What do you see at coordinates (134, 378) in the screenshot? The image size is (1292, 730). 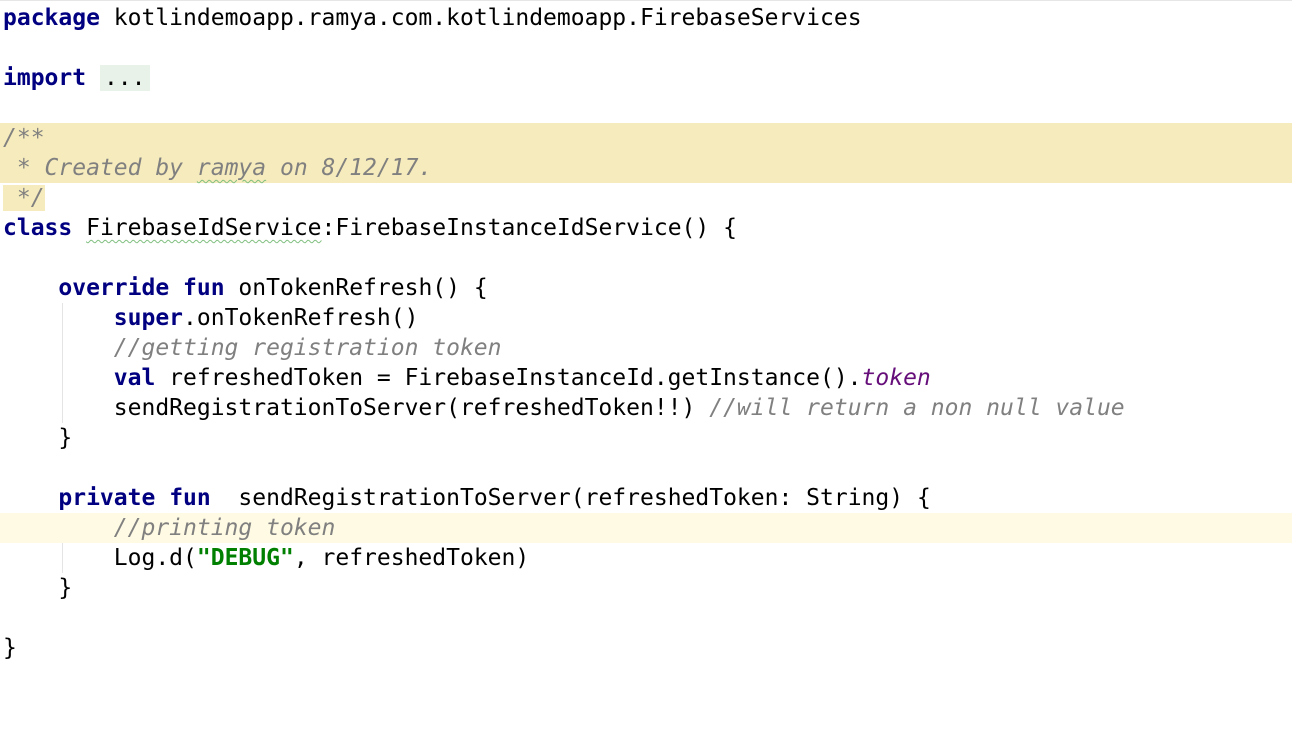 I see `keyword-val: val` at bounding box center [134, 378].